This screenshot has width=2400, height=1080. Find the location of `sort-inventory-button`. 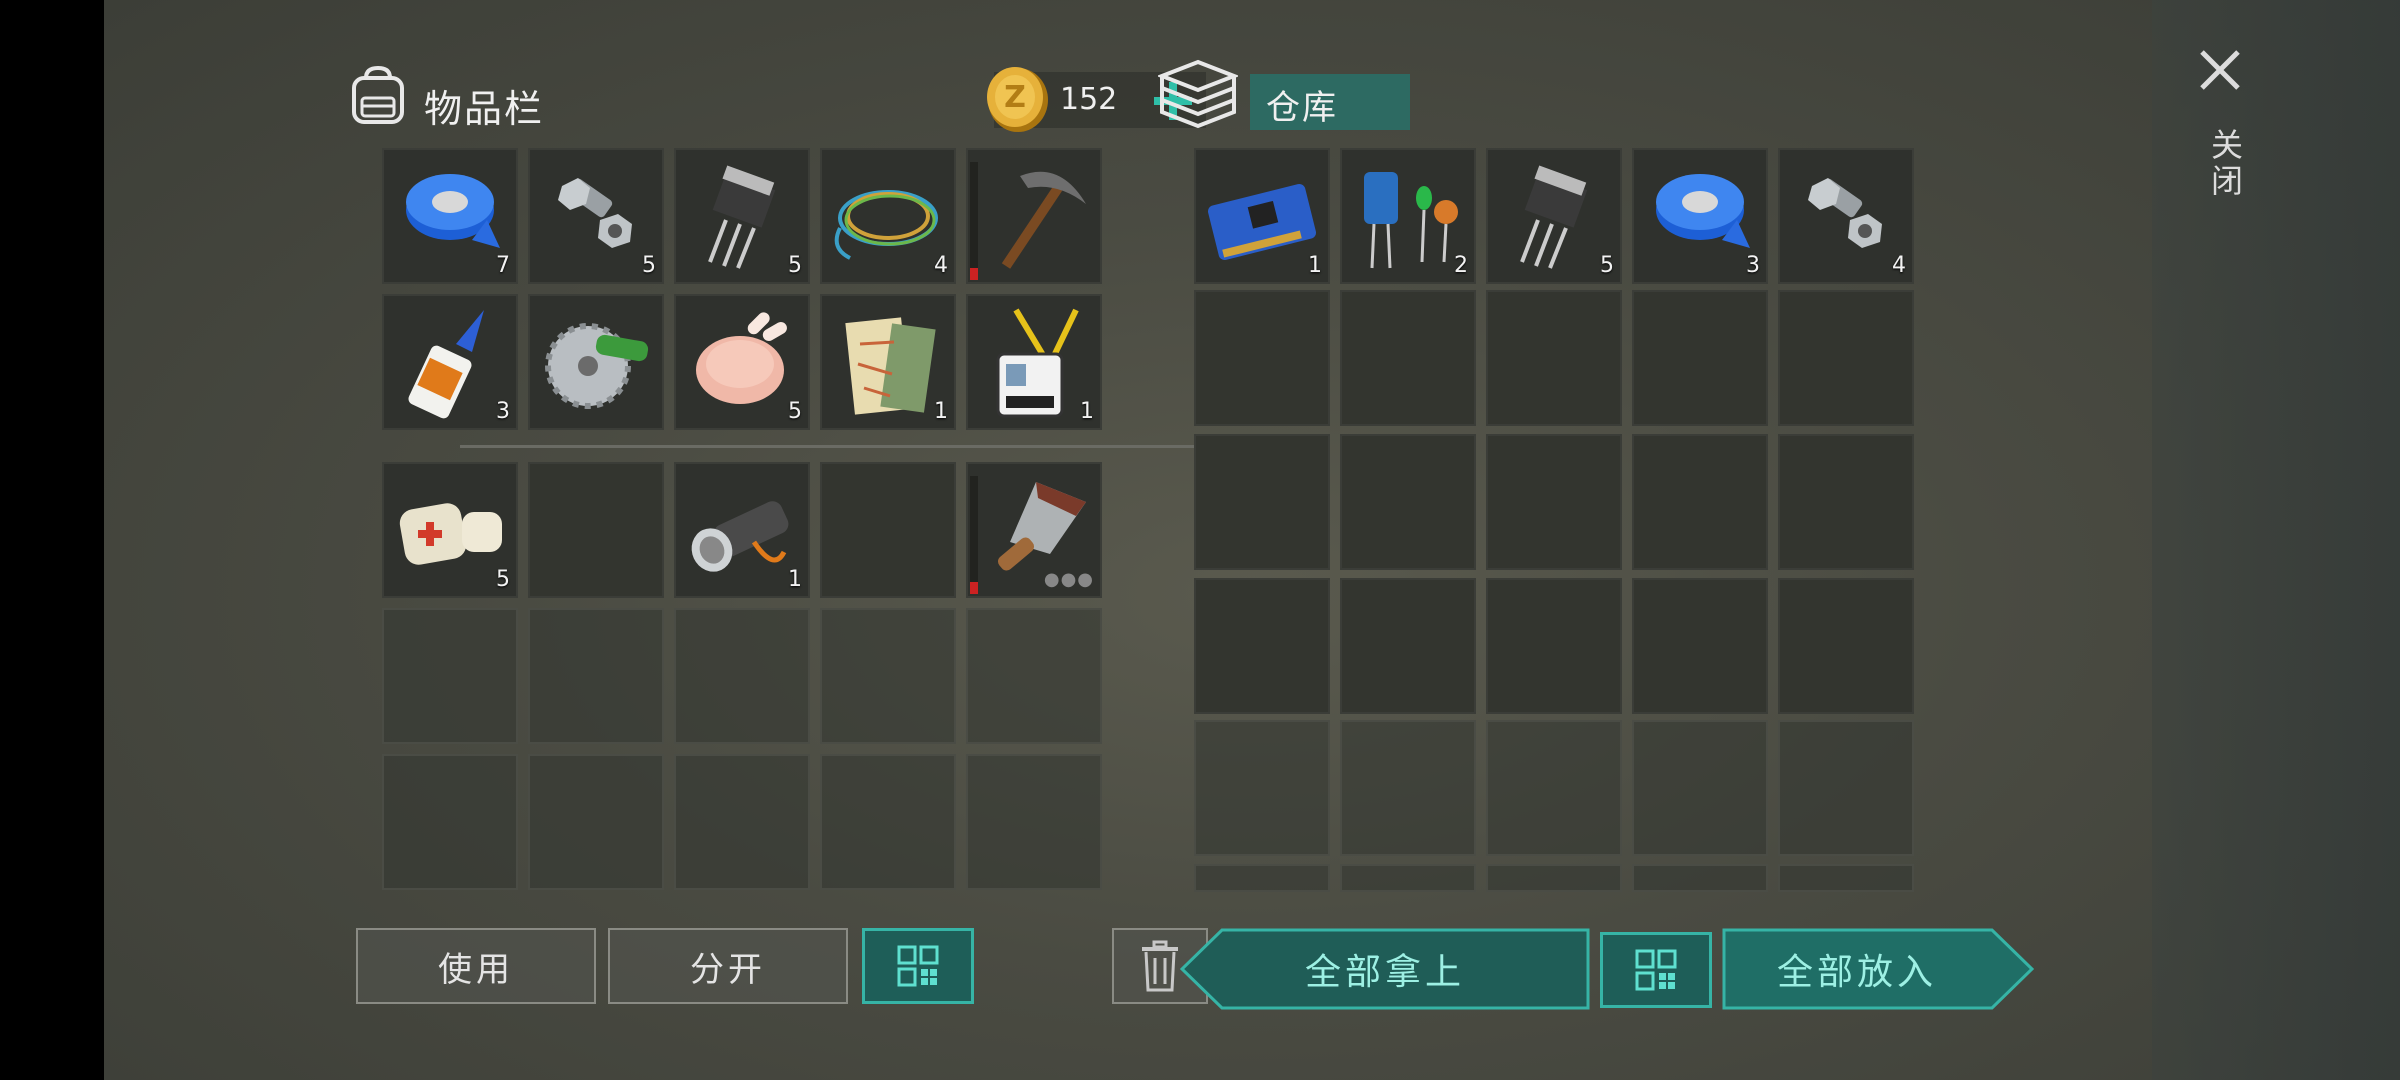

sort-inventory-button is located at coordinates (918, 966).